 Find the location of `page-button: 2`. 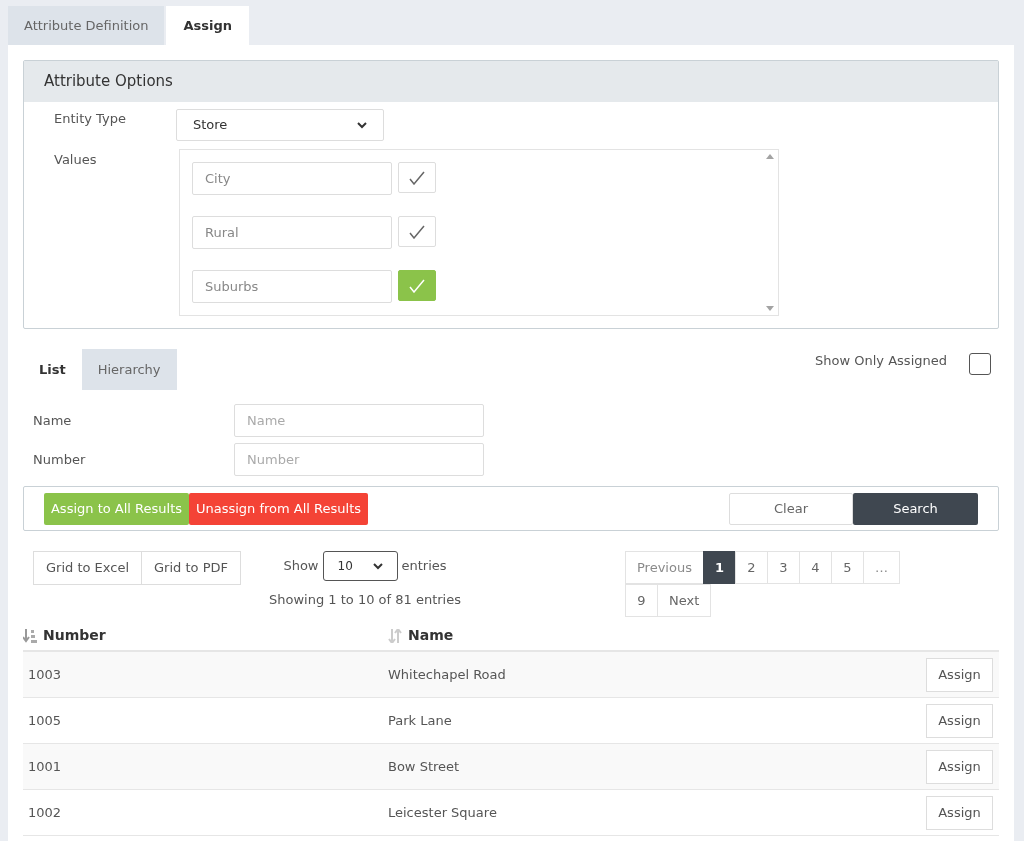

page-button: 2 is located at coordinates (751, 567).